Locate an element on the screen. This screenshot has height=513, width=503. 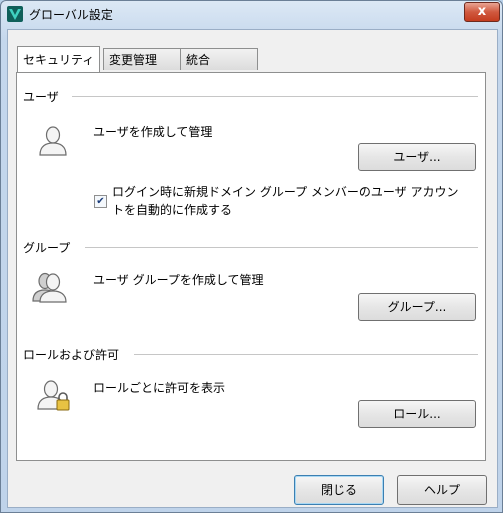
groups-section-divider is located at coordinates (281, 247).